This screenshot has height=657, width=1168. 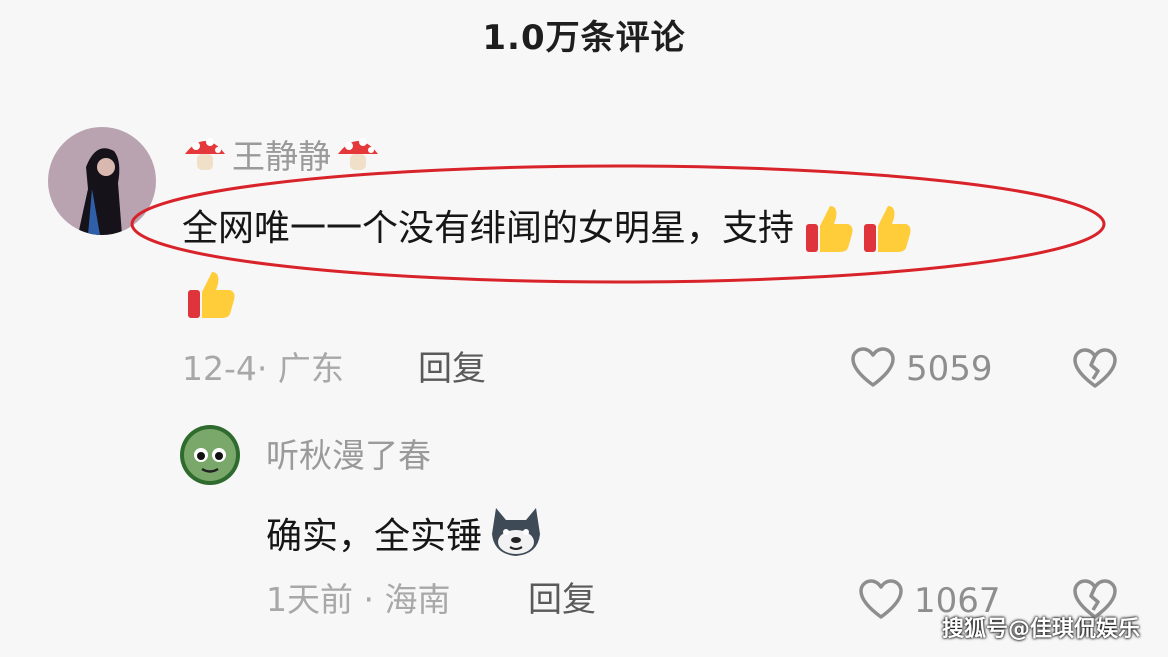 What do you see at coordinates (374, 536) in the screenshot?
I see `comment-text-content: 确实，全实锤` at bounding box center [374, 536].